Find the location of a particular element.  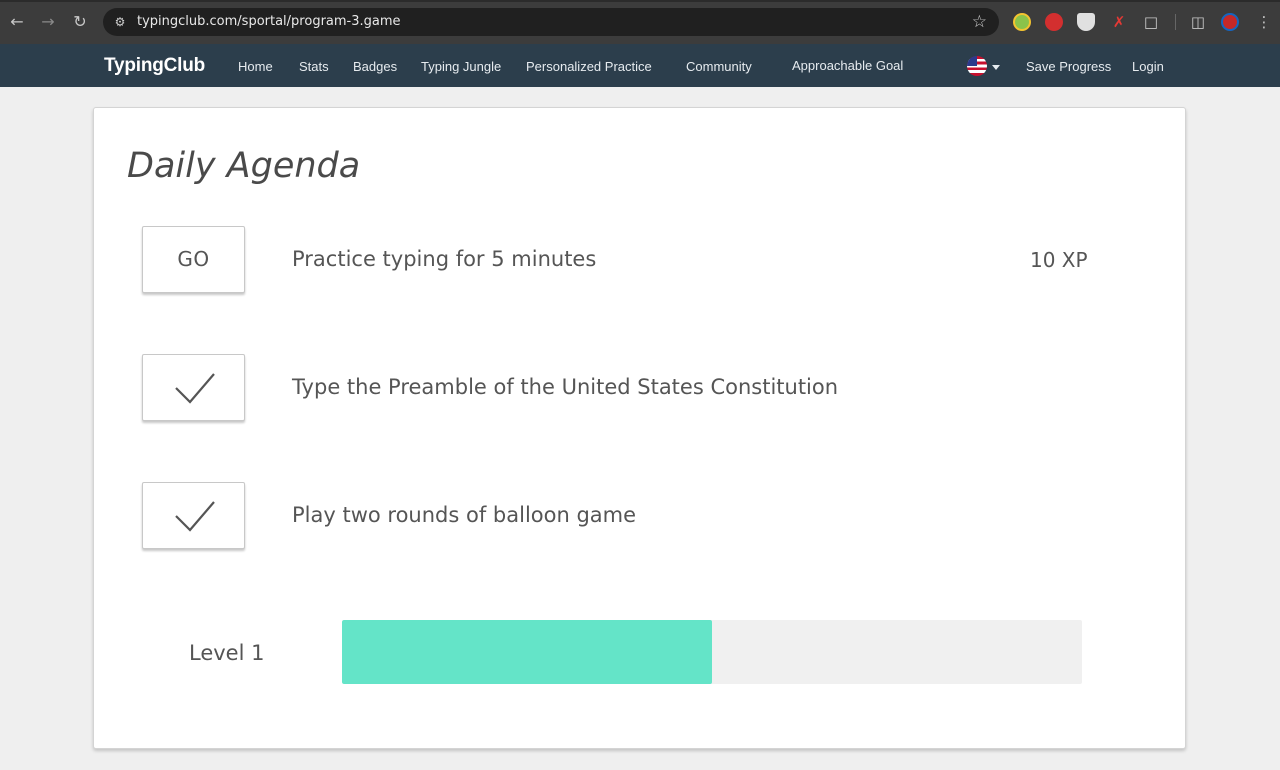

side-panel-icon: ◫ is located at coordinates (1198, 22).